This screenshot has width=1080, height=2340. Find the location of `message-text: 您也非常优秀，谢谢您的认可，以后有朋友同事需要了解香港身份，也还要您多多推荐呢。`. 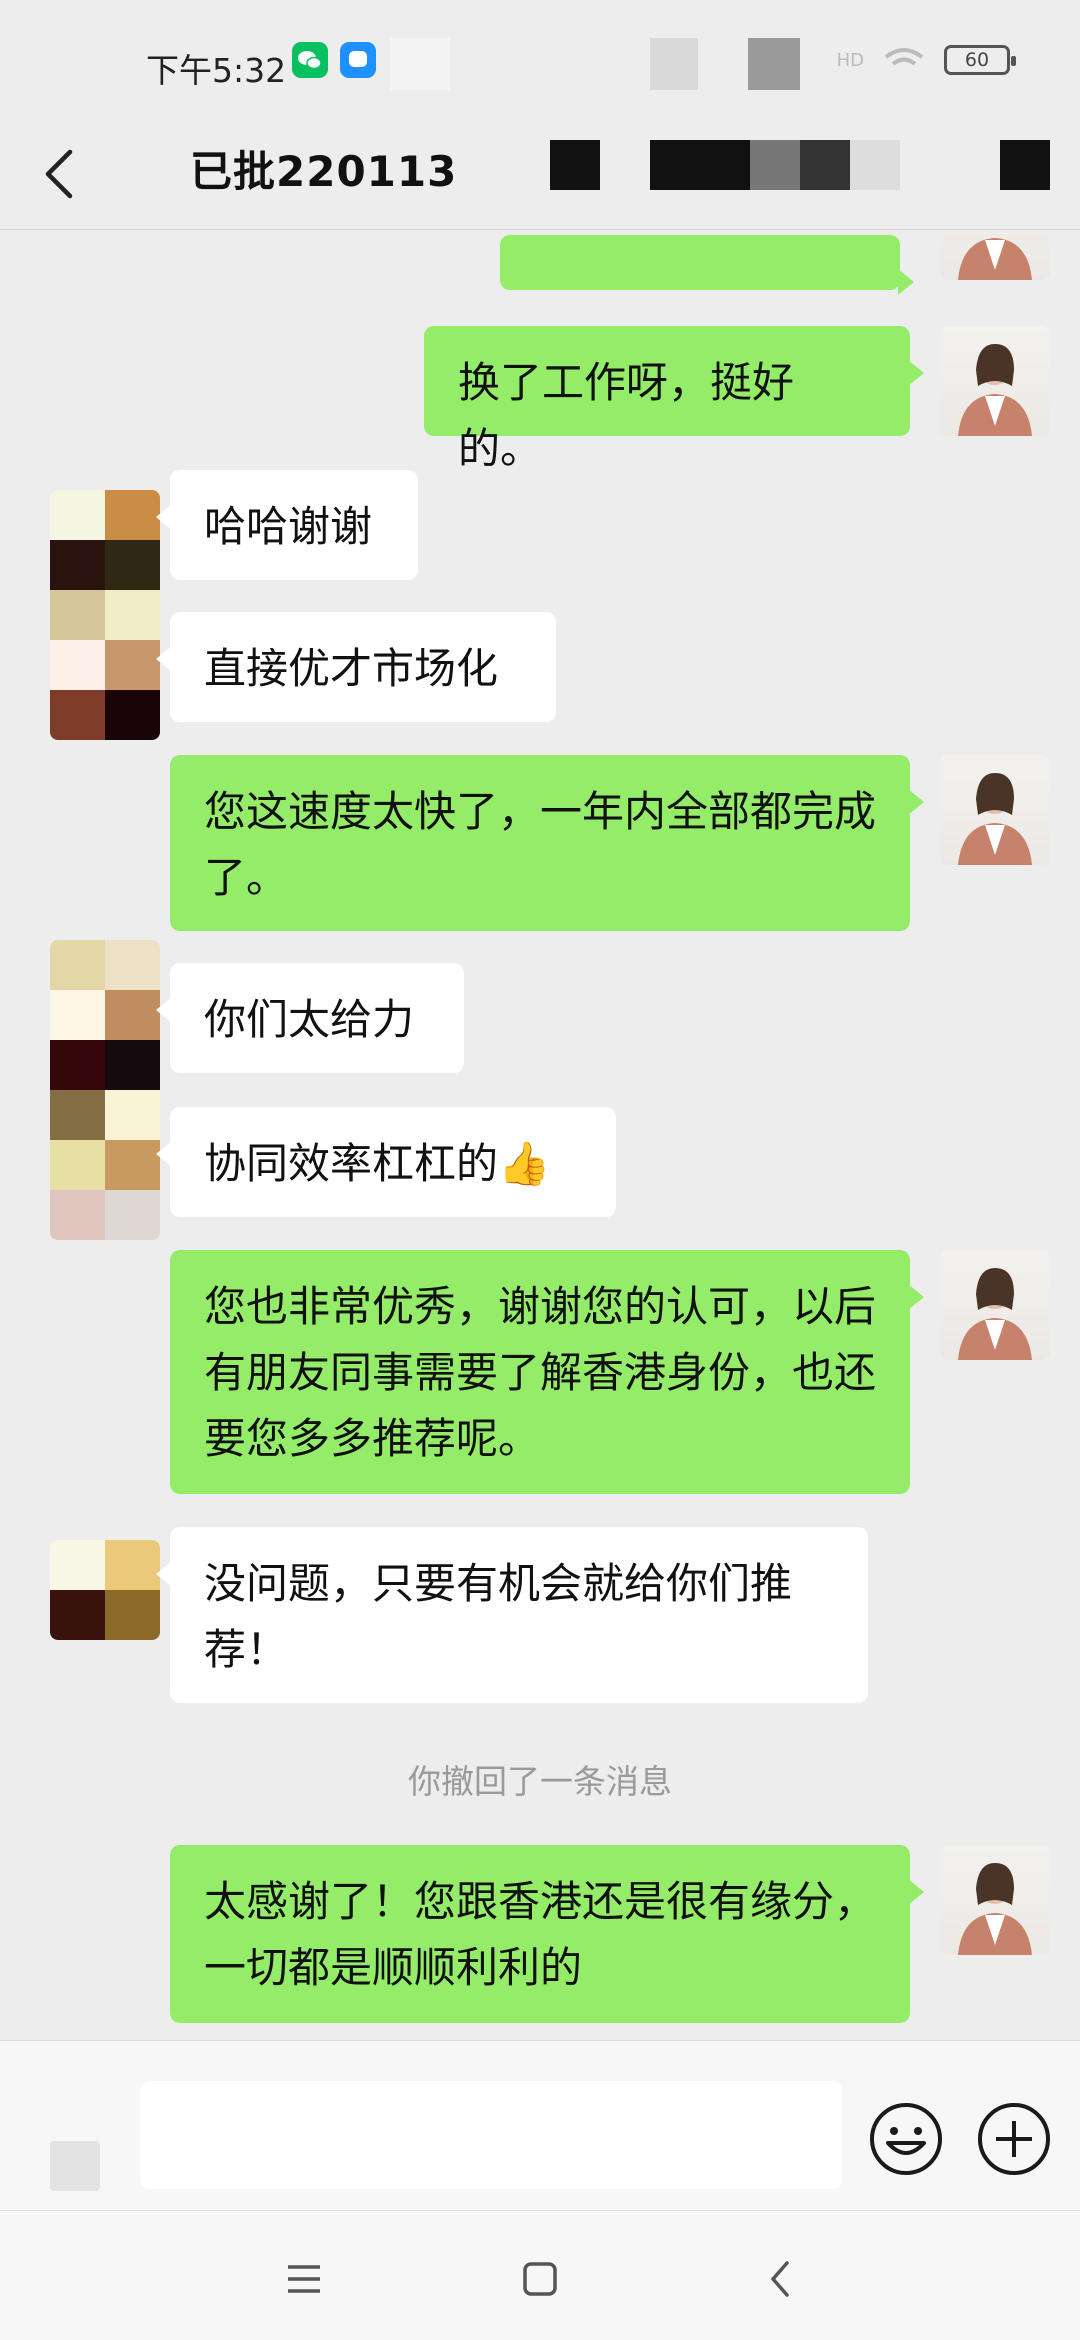

message-text: 您也非常优秀，谢谢您的认可，以后有朋友同事需要了解香港身份，也还要您多多推荐呢。 is located at coordinates (540, 1372).